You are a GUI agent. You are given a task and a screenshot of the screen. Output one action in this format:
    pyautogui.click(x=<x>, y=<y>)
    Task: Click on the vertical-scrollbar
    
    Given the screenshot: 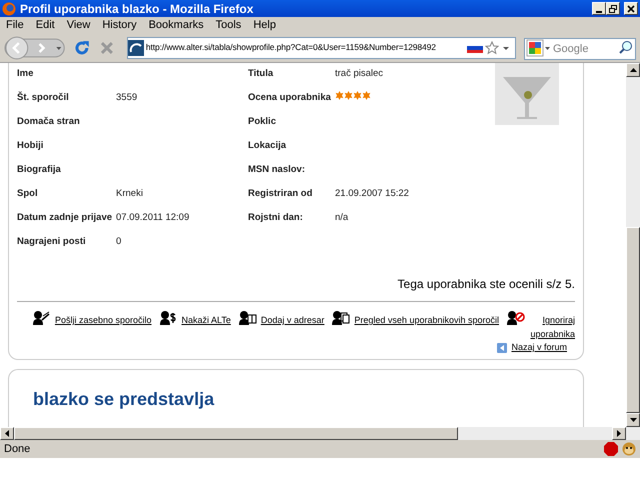 What is the action you would take?
    pyautogui.click(x=633, y=245)
    